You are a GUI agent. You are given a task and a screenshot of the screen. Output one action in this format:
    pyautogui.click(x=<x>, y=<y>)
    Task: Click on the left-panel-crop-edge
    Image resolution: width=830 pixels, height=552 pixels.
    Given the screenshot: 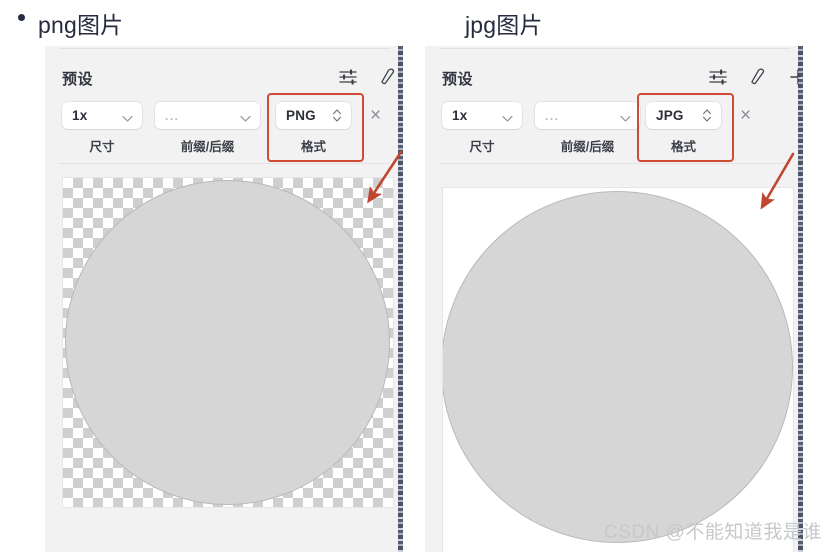 What is the action you would take?
    pyautogui.click(x=400, y=299)
    